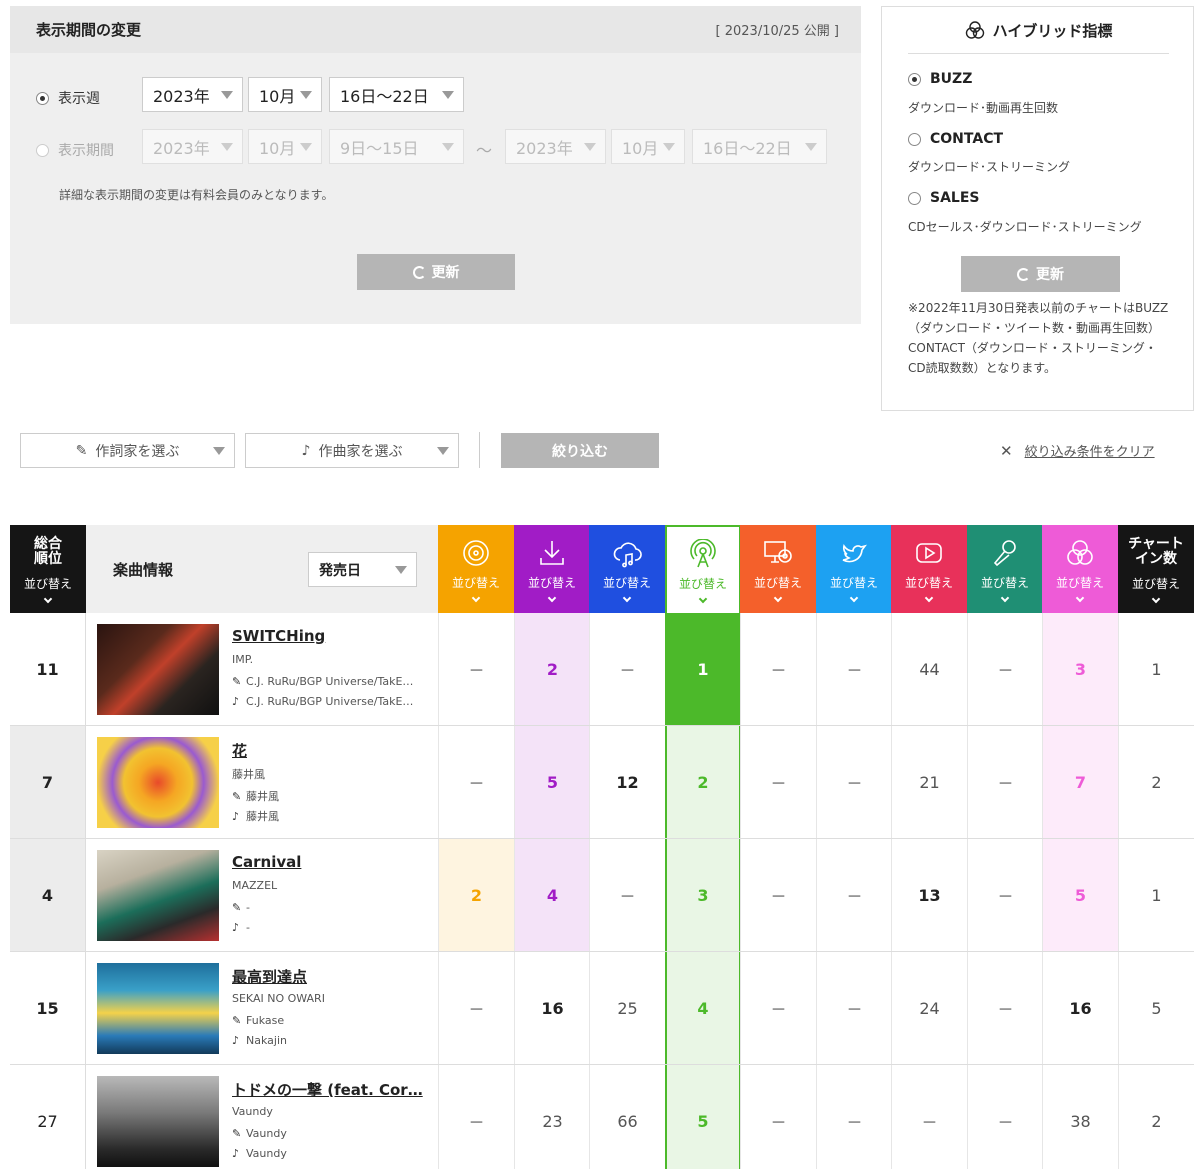 This screenshot has width=1200, height=1169. What do you see at coordinates (396, 94) in the screenshot?
I see `week-range-select: 16日～22日` at bounding box center [396, 94].